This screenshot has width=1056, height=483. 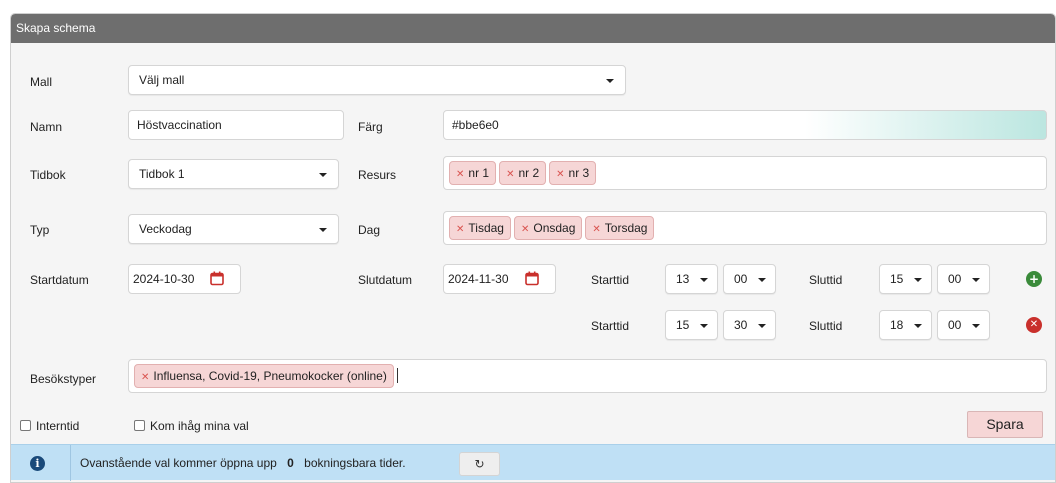 What do you see at coordinates (475, 125) in the screenshot?
I see `farg-value: #bbe6e0` at bounding box center [475, 125].